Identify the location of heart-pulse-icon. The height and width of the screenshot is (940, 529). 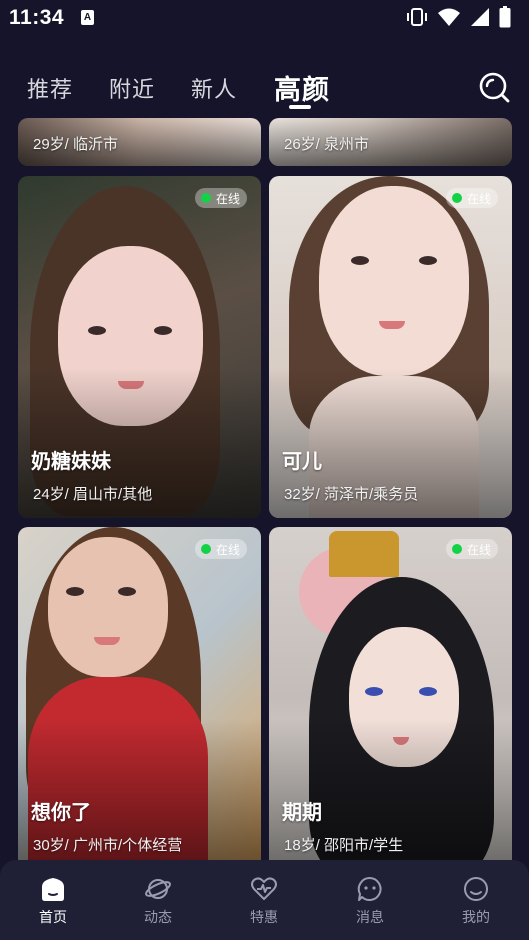
(264, 888).